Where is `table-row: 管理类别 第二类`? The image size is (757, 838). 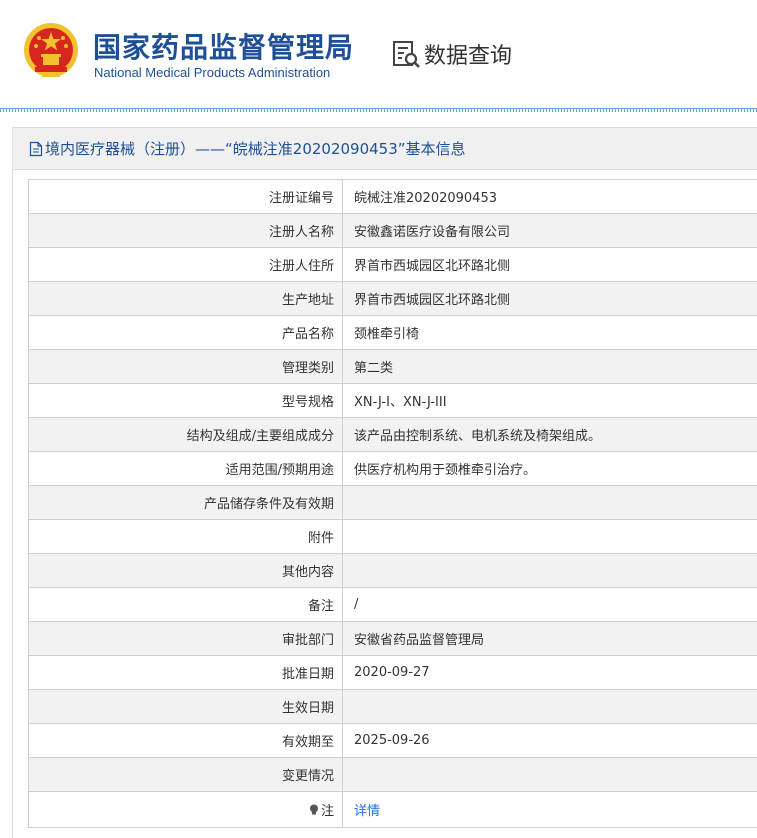
table-row: 管理类别 第二类 is located at coordinates (392, 366).